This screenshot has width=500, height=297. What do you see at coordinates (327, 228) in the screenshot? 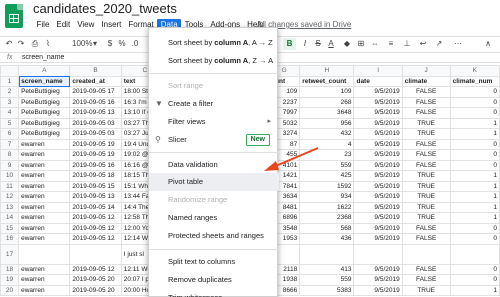
I see `cell: 568` at bounding box center [327, 228].